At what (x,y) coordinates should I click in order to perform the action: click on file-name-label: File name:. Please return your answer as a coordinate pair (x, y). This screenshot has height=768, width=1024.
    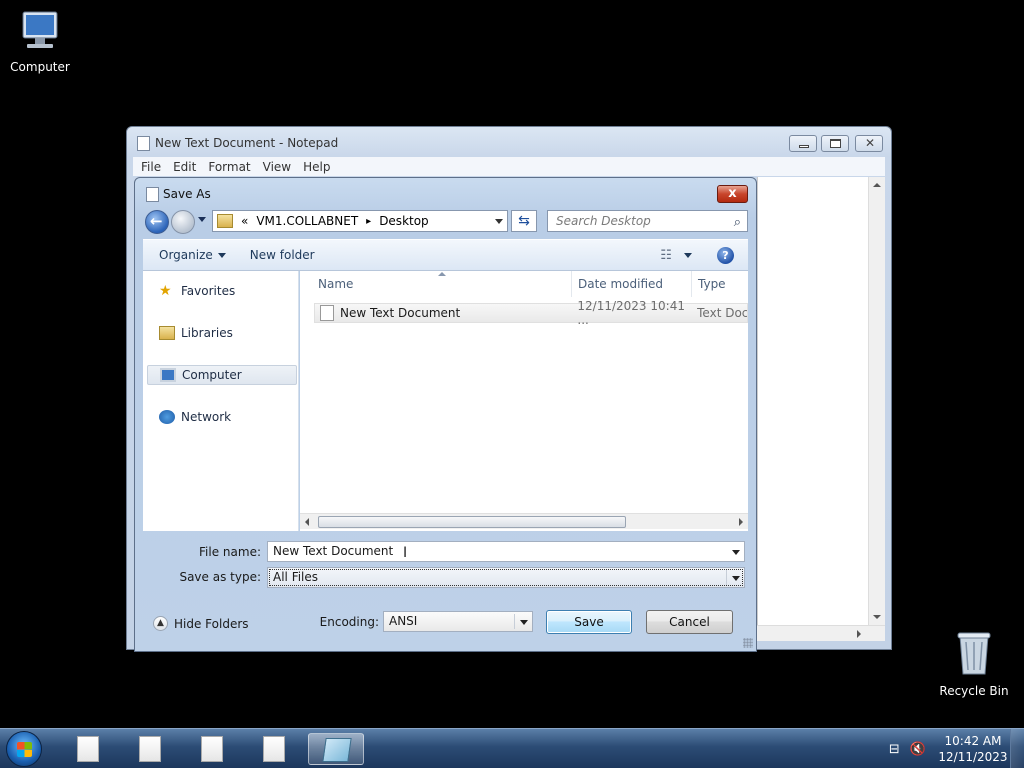
    Looking at the image, I should click on (230, 552).